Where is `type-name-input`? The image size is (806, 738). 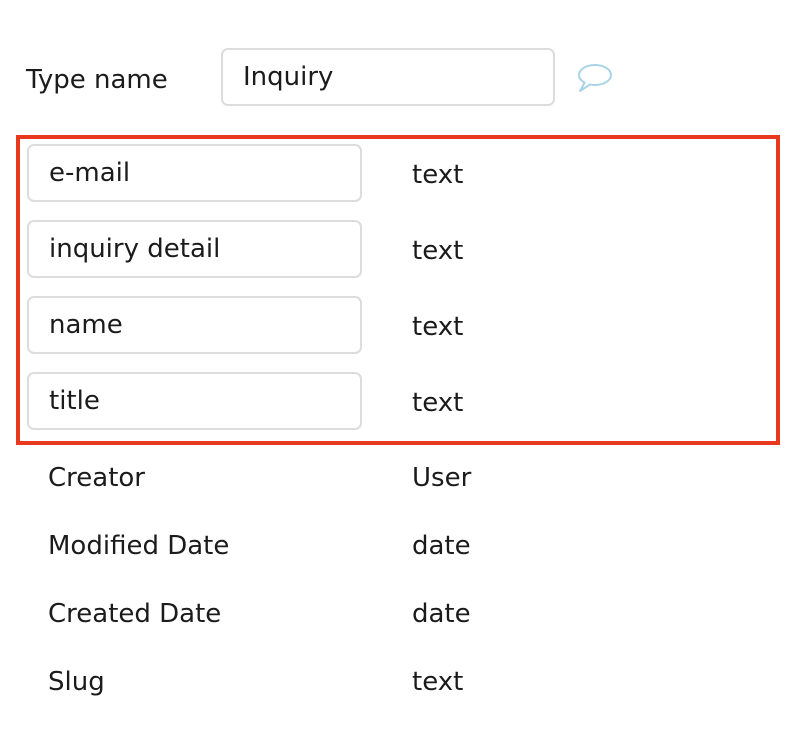
type-name-input is located at coordinates (388, 77).